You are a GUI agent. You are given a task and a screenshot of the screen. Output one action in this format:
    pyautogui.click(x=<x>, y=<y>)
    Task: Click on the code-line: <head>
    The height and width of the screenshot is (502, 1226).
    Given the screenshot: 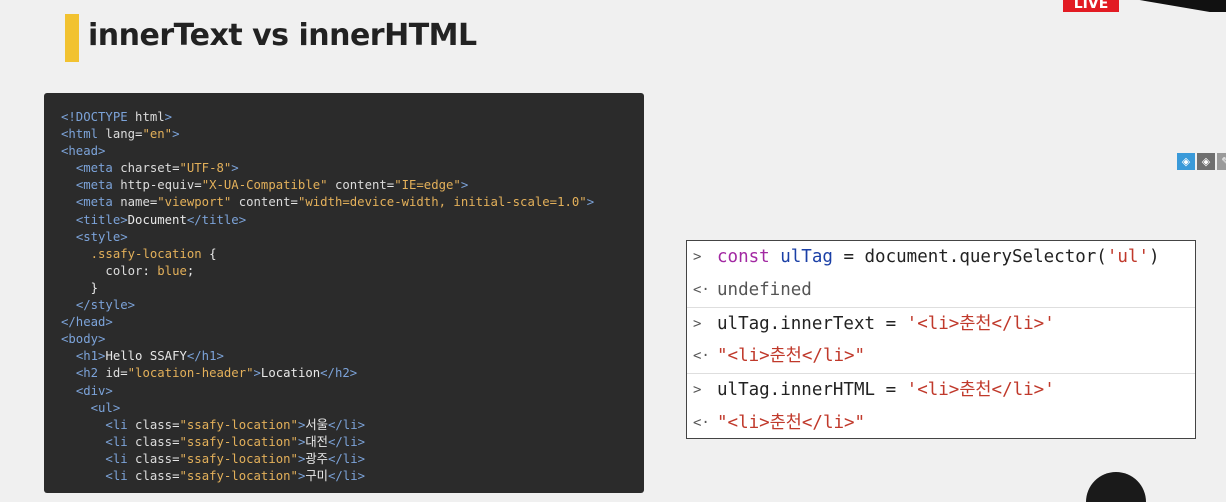 What is the action you would take?
    pyautogui.click(x=327, y=151)
    